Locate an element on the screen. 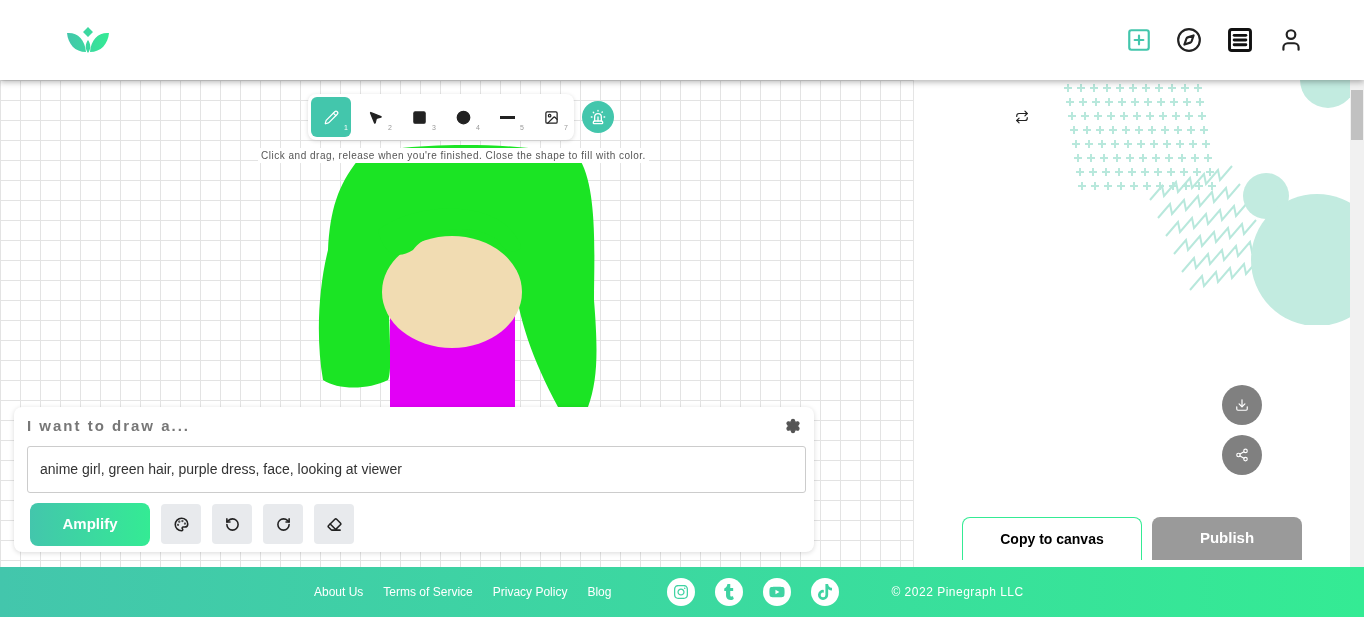  square-icon is located at coordinates (419, 117).